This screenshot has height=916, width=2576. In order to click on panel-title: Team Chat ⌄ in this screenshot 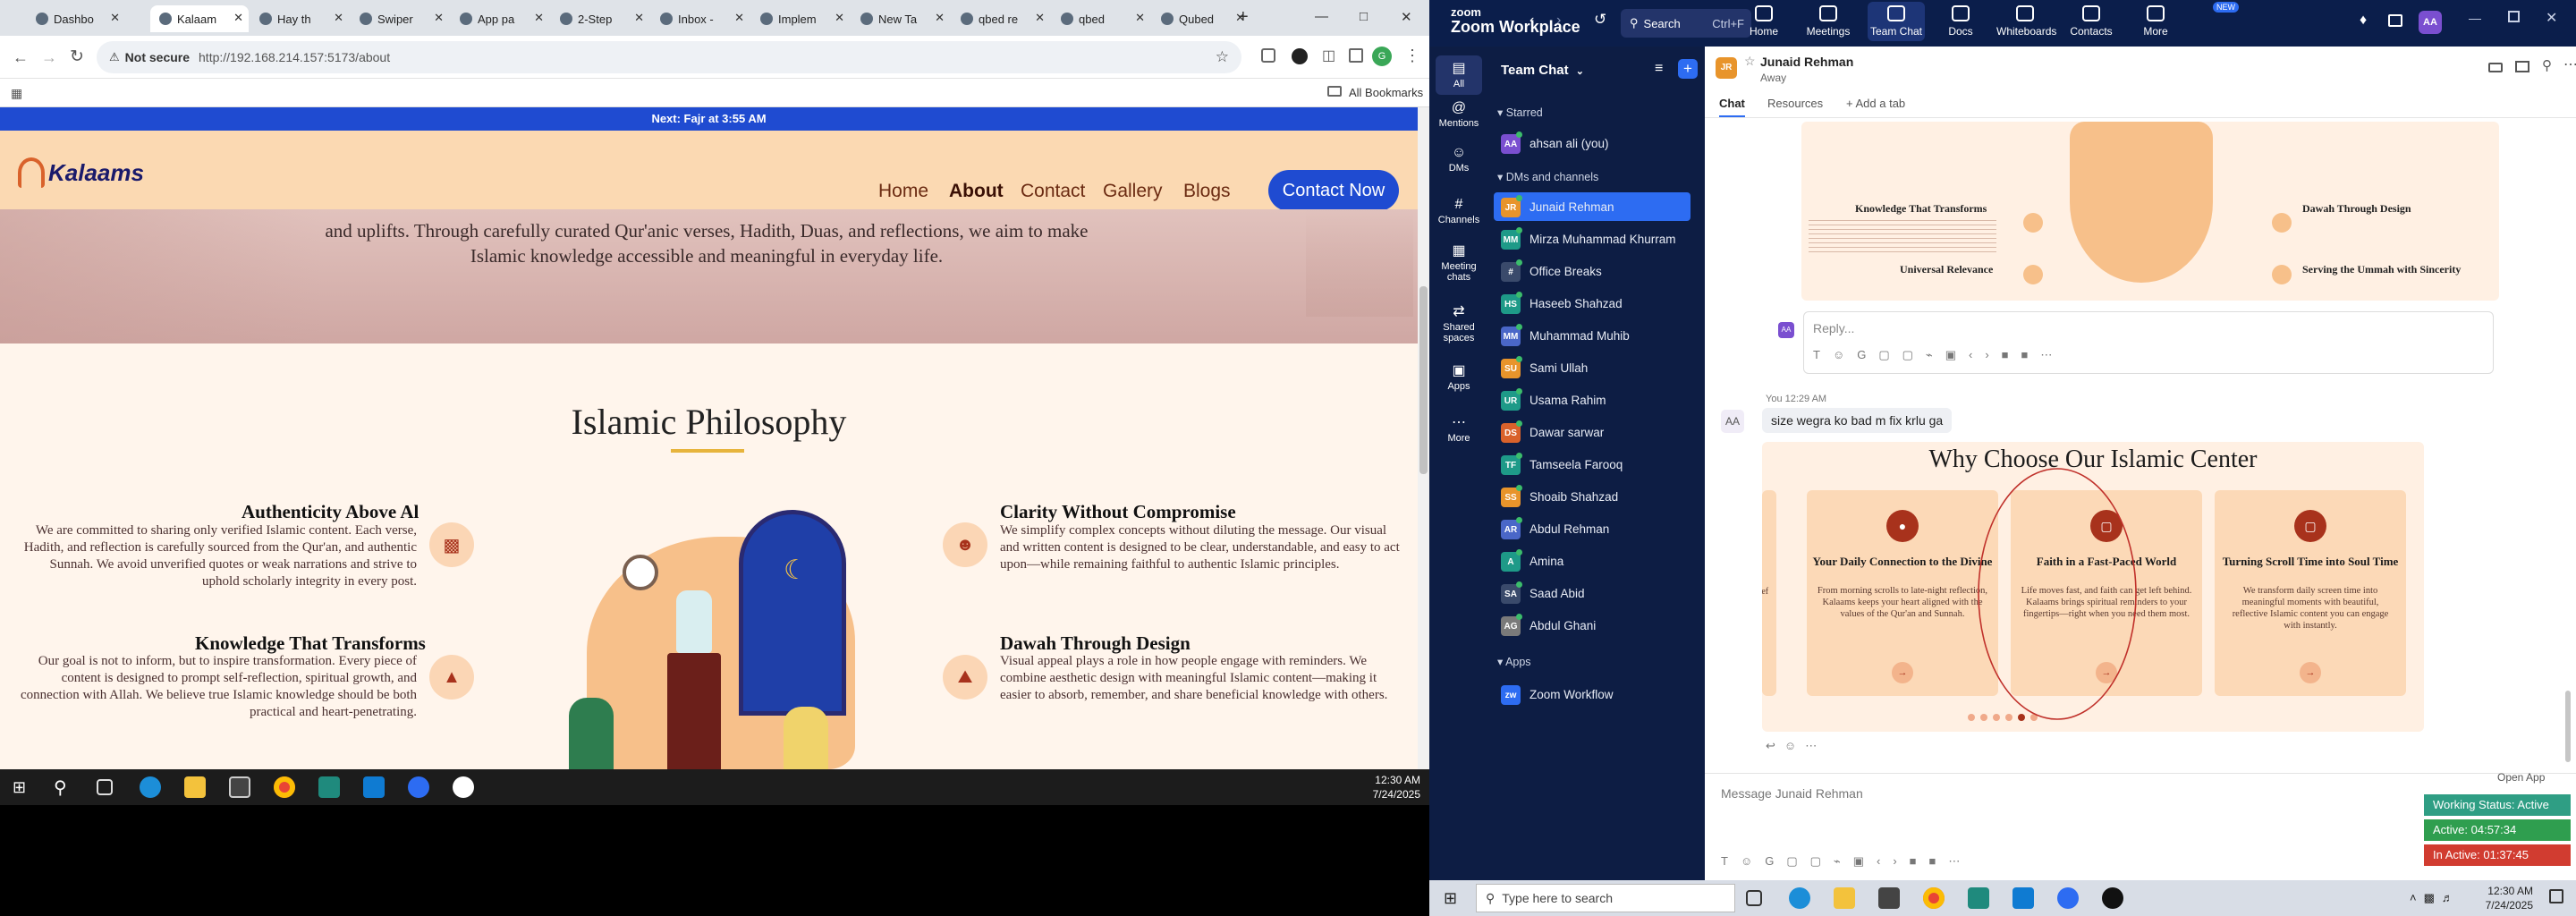, I will do `click(1542, 70)`.